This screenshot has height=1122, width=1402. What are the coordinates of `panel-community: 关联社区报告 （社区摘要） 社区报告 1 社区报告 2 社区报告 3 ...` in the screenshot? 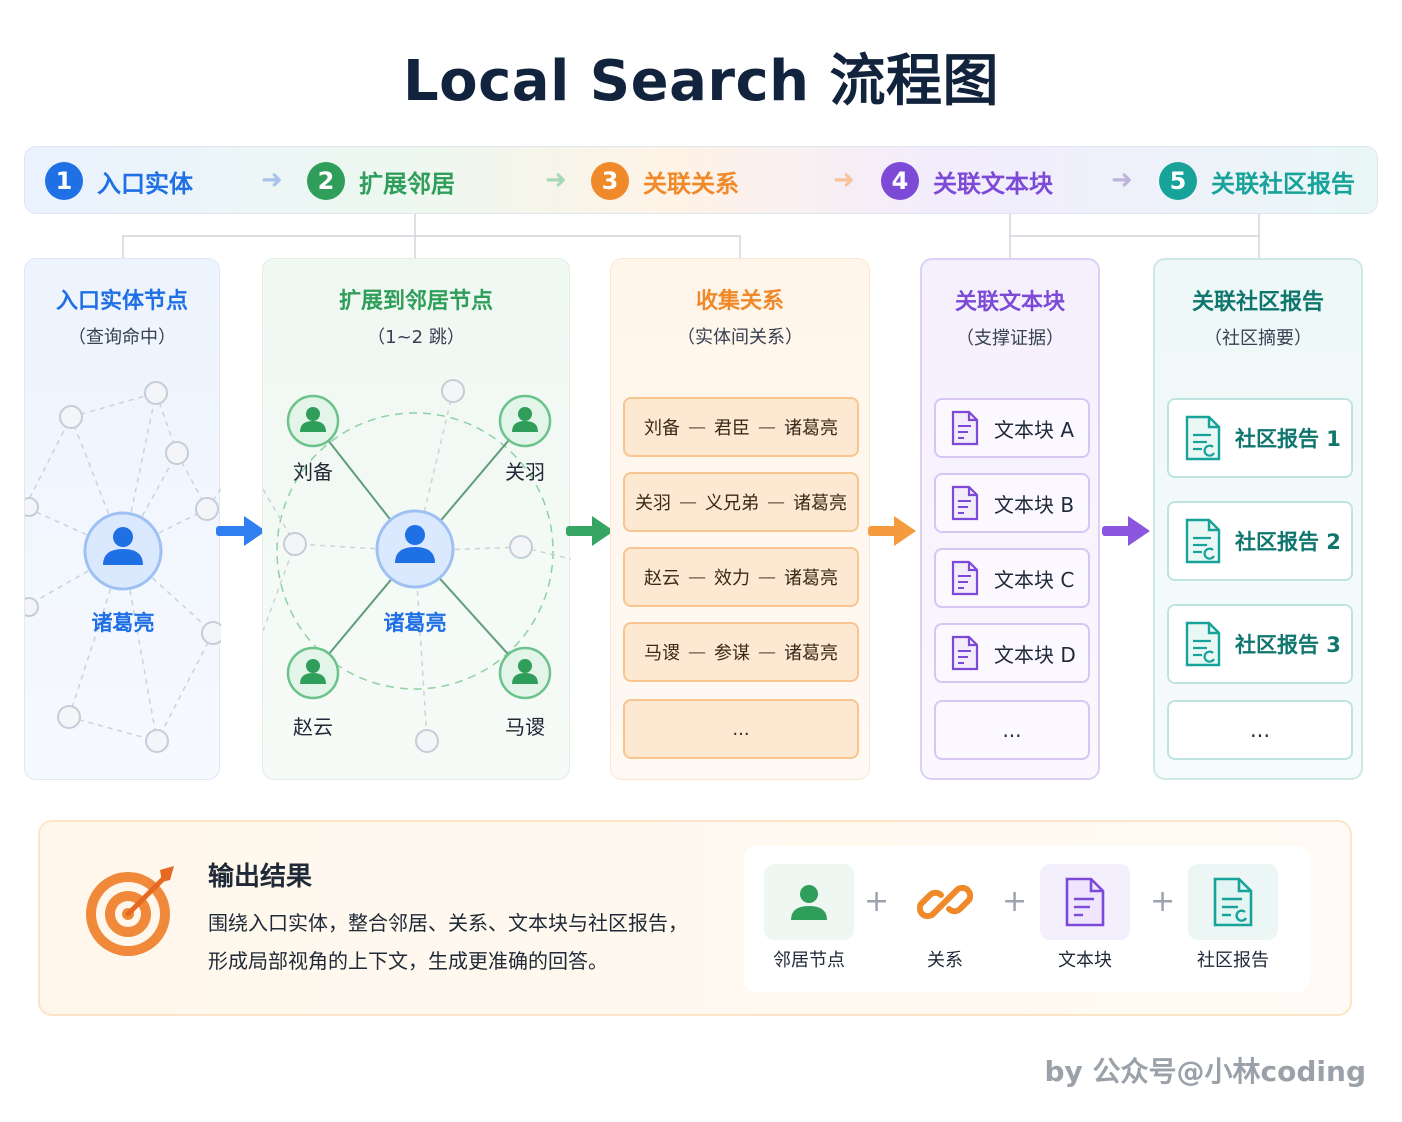 It's located at (1258, 519).